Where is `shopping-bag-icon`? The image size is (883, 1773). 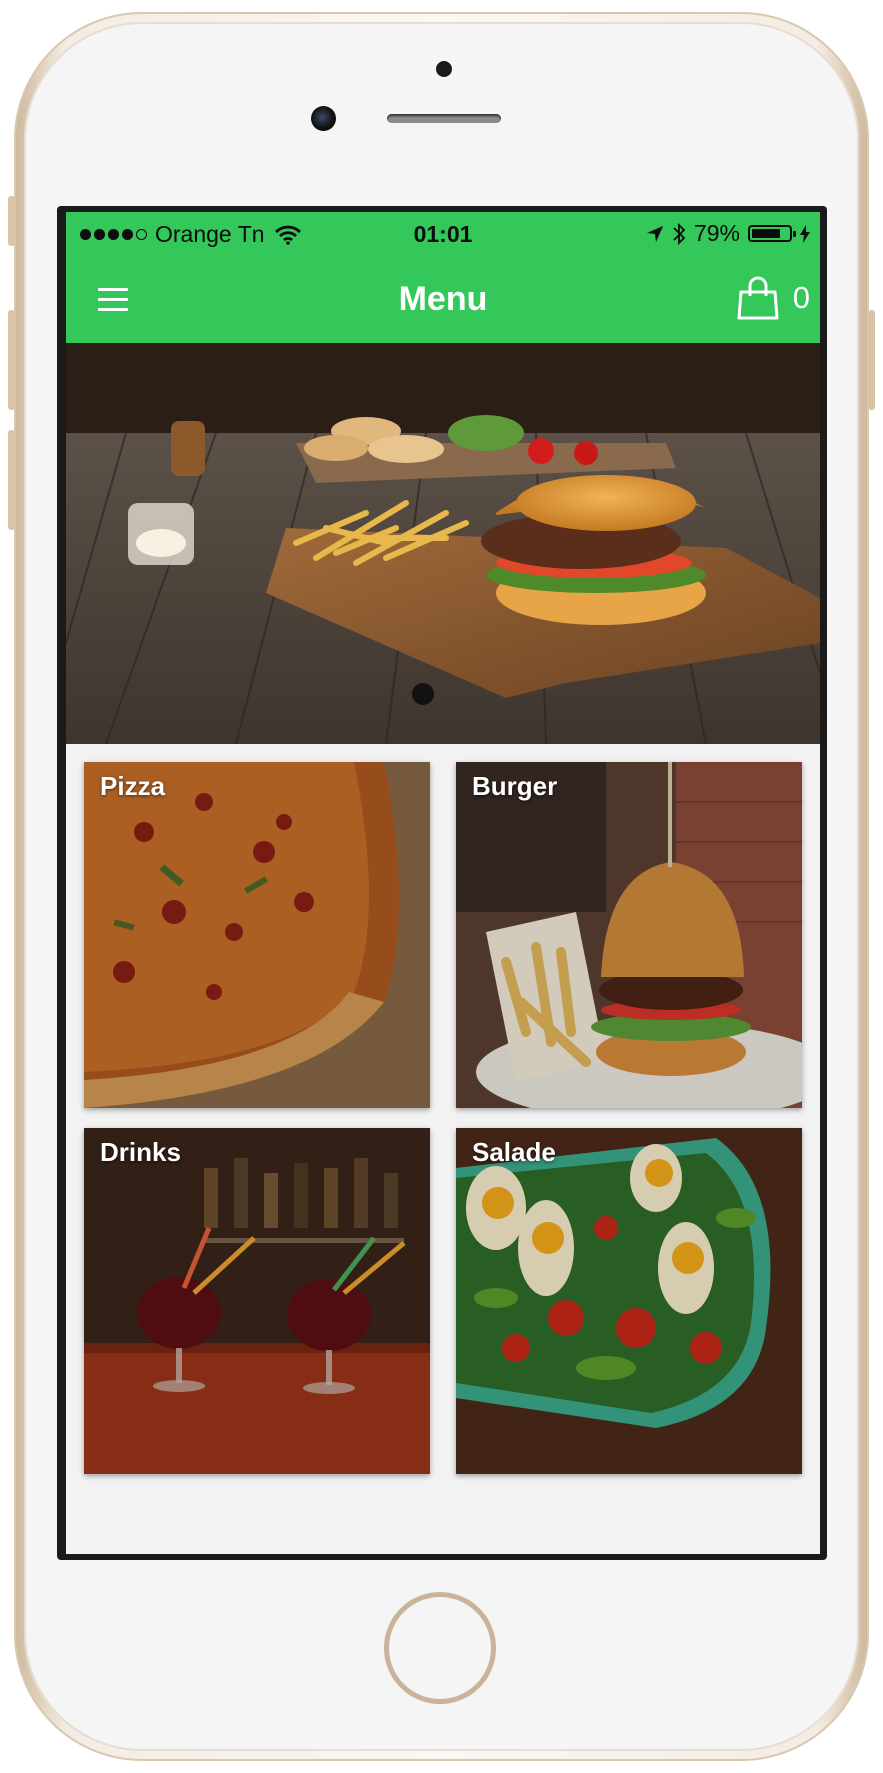 shopping-bag-icon is located at coordinates (758, 298).